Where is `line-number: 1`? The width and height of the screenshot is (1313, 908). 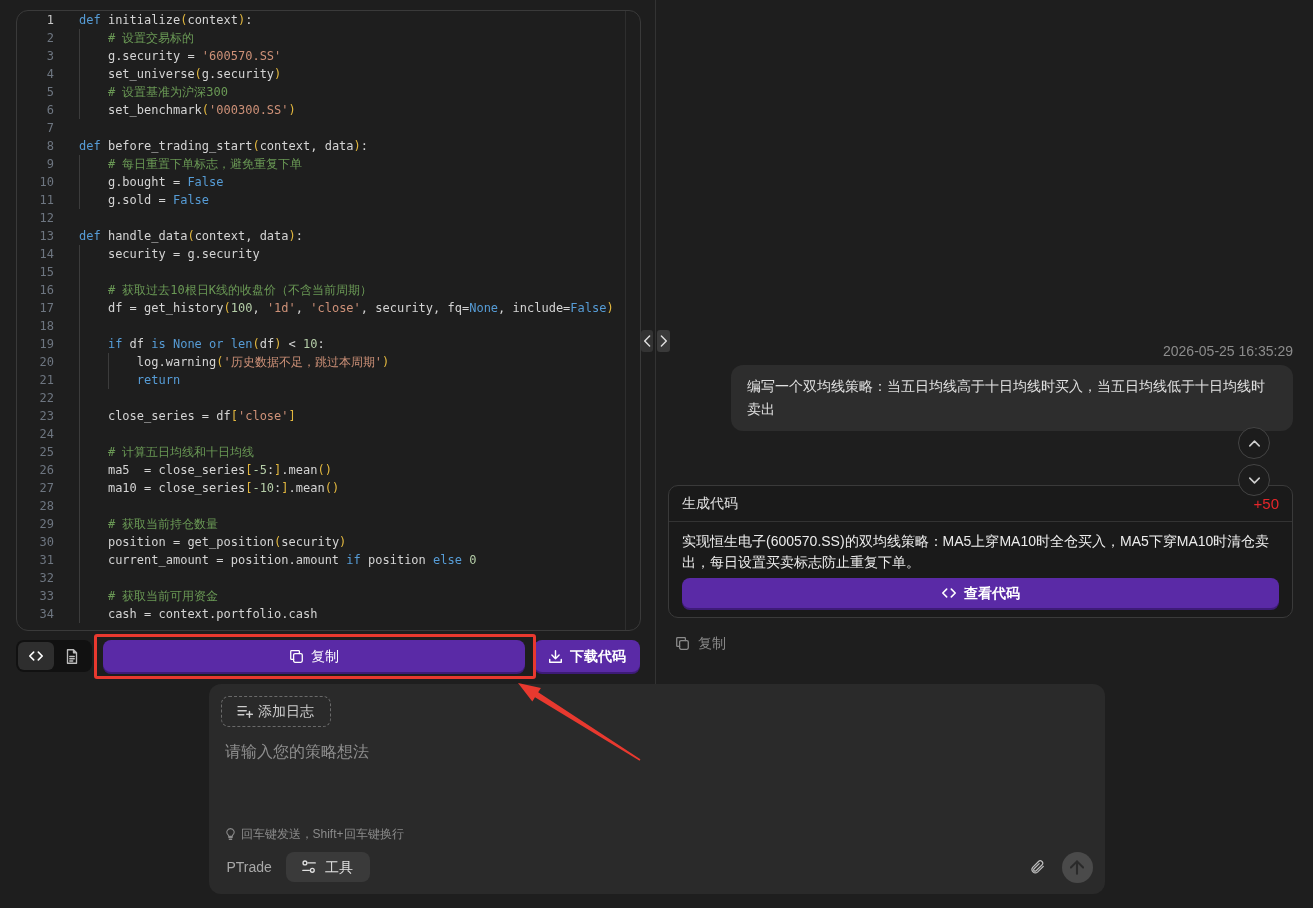 line-number: 1 is located at coordinates (50, 20).